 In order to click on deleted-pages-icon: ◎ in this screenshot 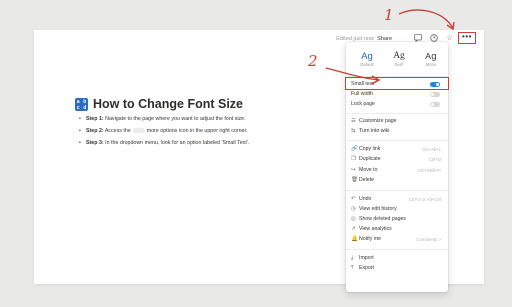, I will do `click(353, 219)`.